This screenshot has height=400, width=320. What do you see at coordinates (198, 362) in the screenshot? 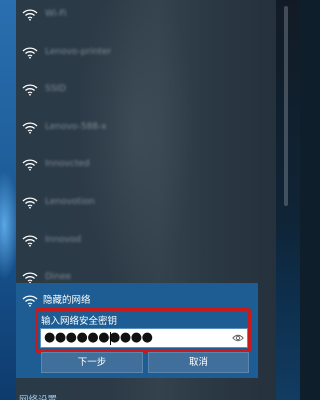
I see `cancel-button: 取消` at bounding box center [198, 362].